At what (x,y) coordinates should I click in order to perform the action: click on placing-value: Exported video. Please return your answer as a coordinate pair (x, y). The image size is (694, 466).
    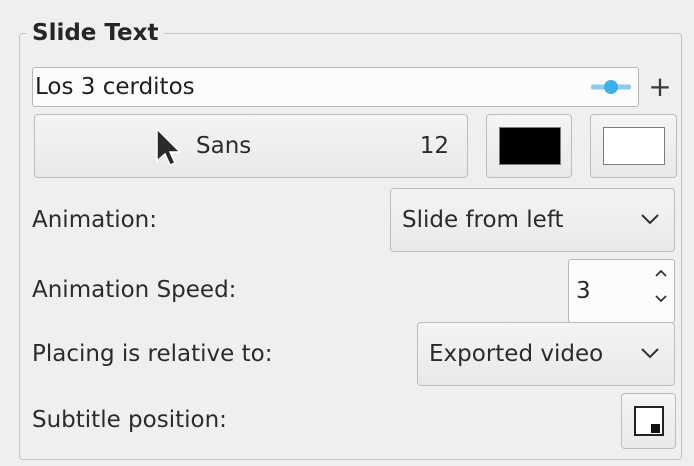
    Looking at the image, I should click on (516, 354).